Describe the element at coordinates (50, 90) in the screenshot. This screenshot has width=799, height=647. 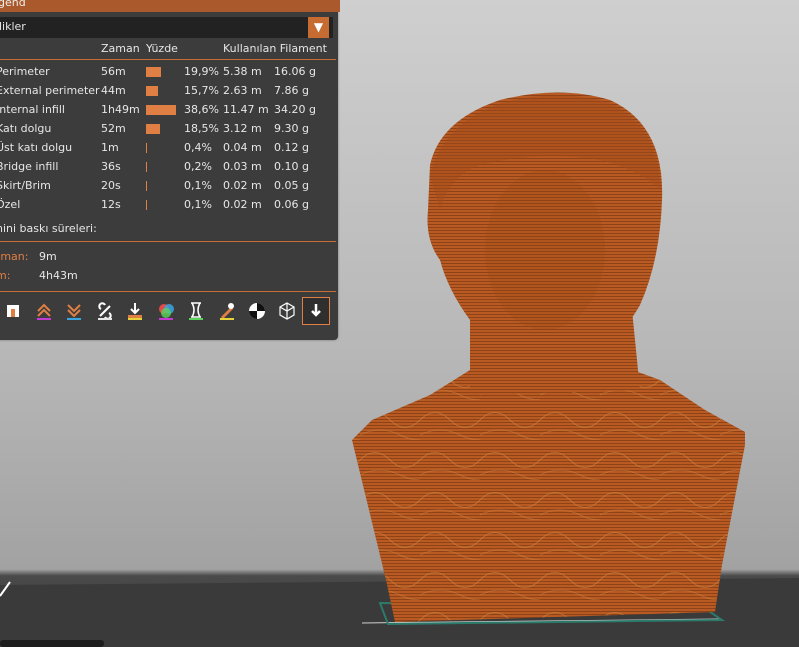
I see `feature-name: External perimeter` at that location.